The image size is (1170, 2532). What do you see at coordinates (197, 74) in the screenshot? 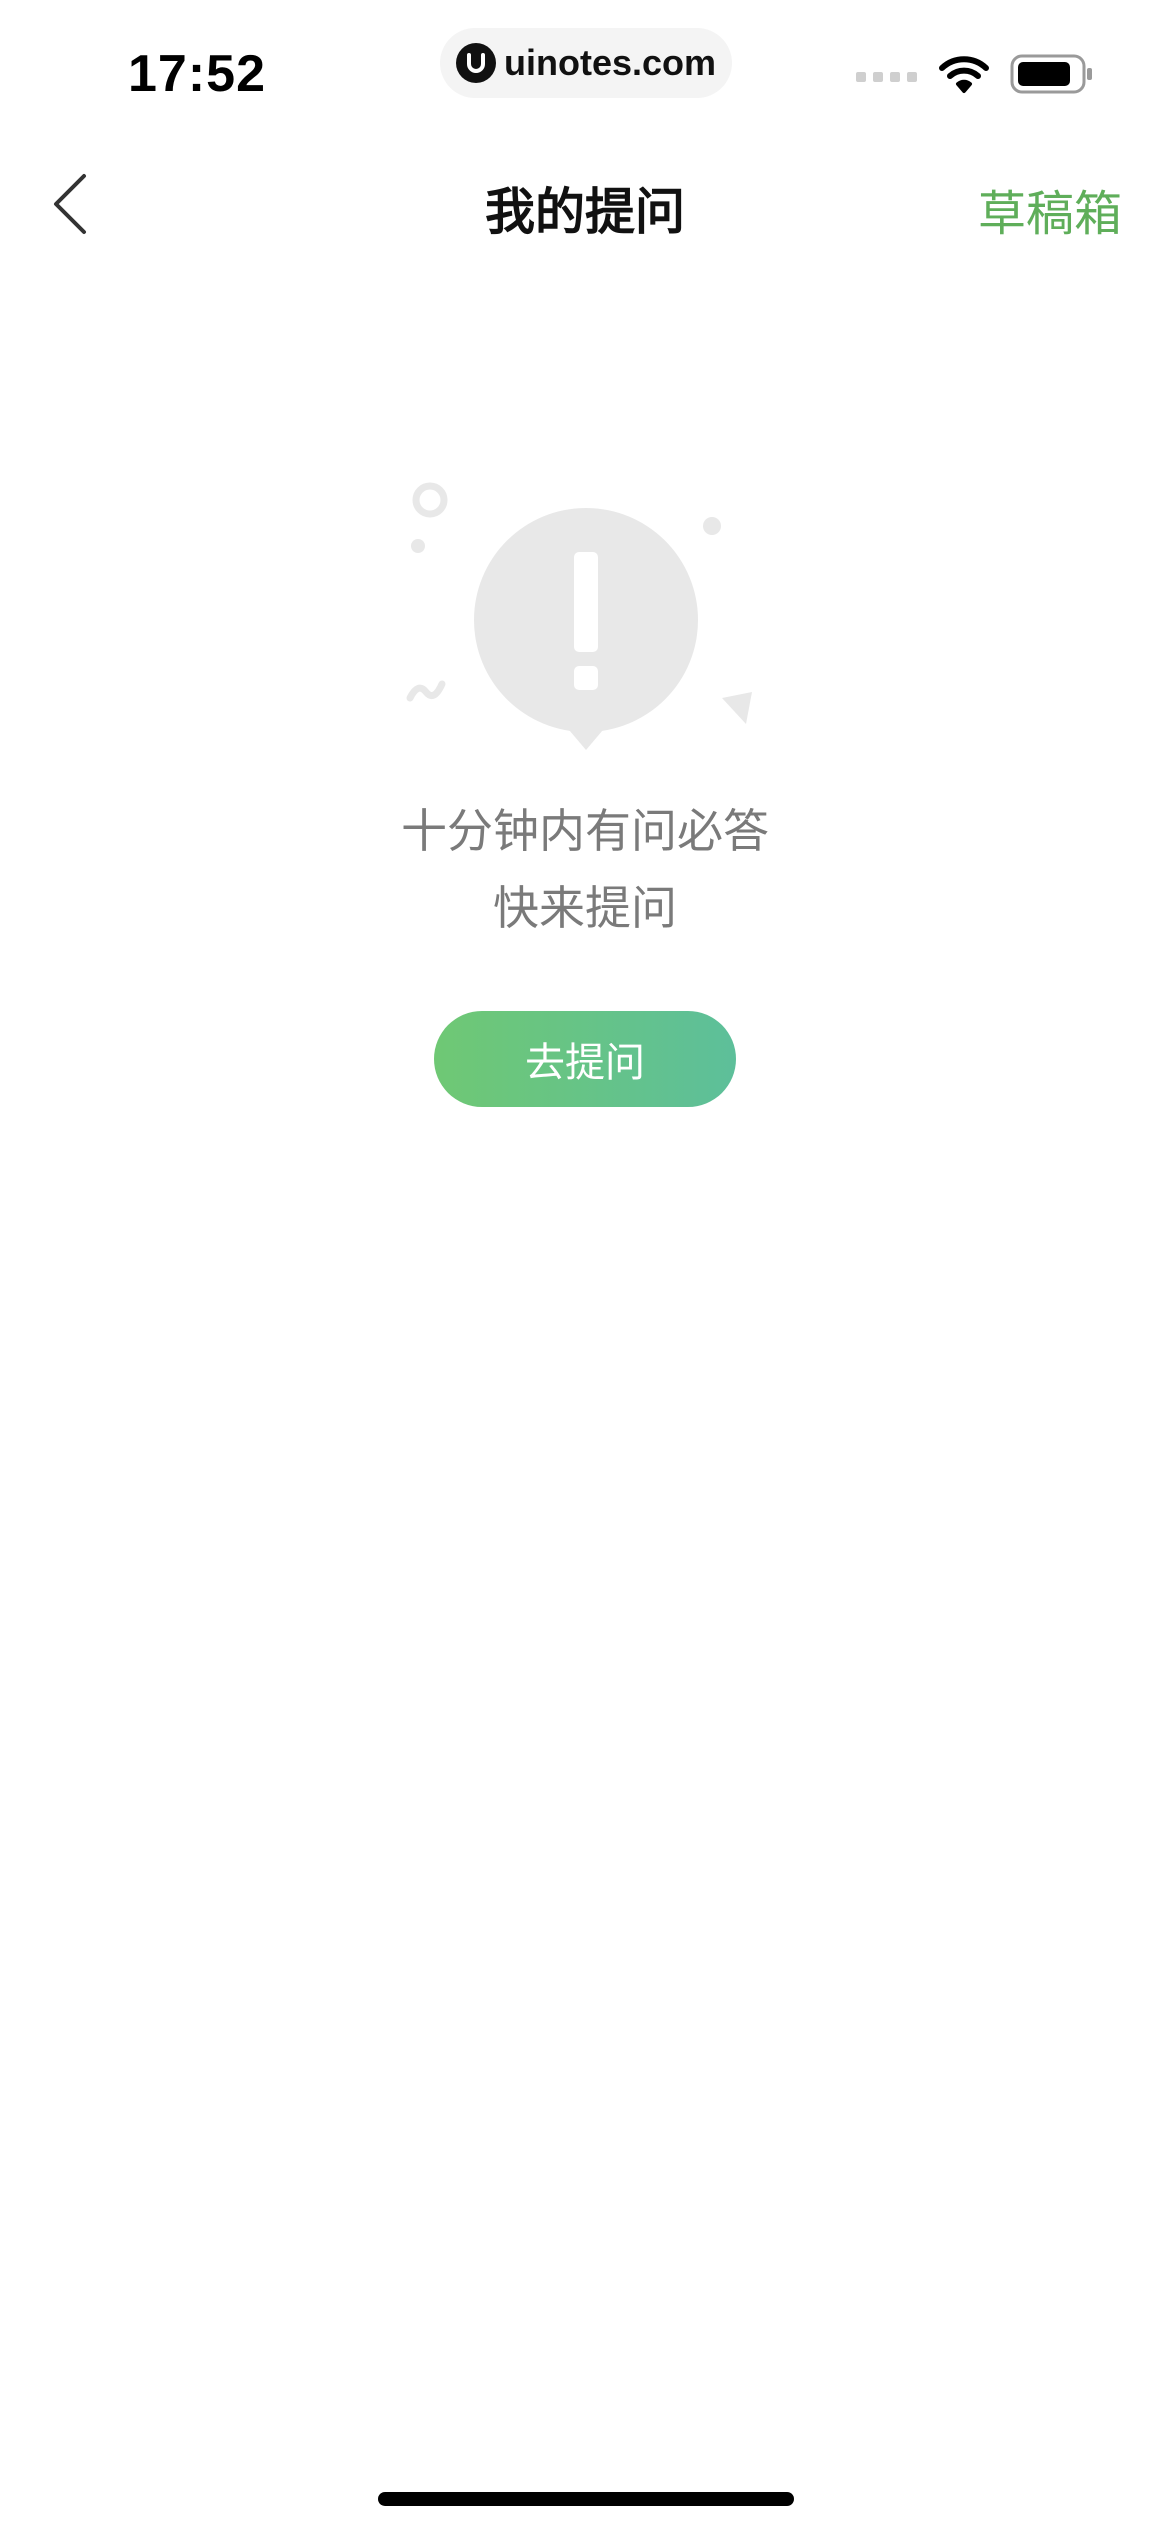
I see `status-time: 17:52` at bounding box center [197, 74].